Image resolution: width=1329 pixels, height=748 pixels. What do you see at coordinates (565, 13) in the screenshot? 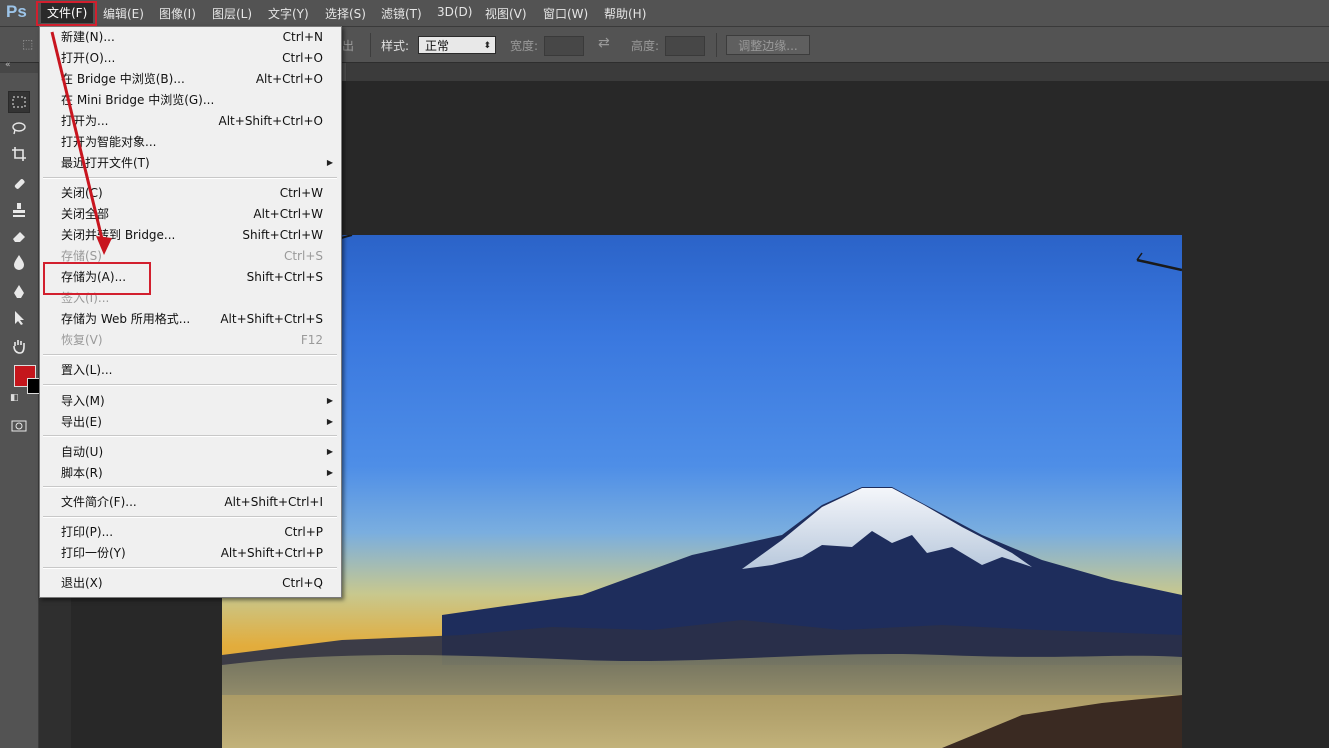
I see `menu-window: 窗口(W)` at bounding box center [565, 13].